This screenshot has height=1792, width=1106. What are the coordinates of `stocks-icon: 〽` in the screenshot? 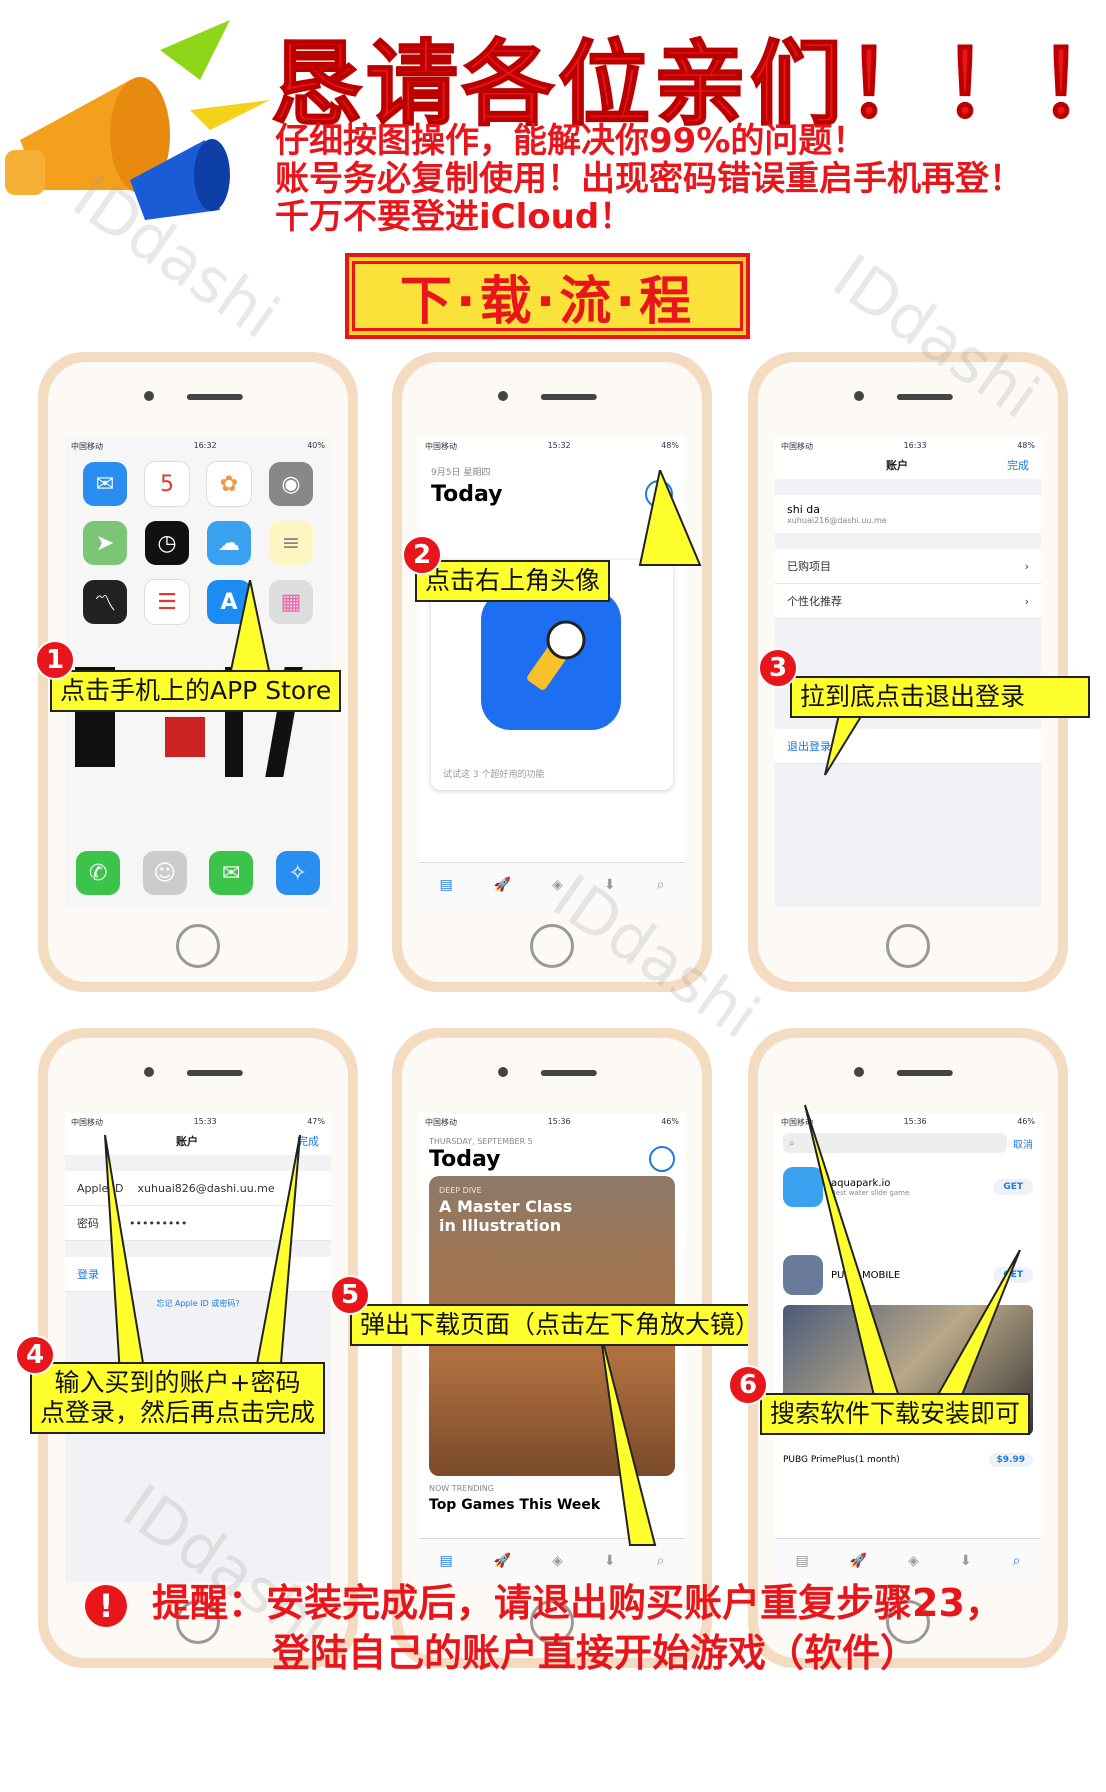 It's located at (105, 602).